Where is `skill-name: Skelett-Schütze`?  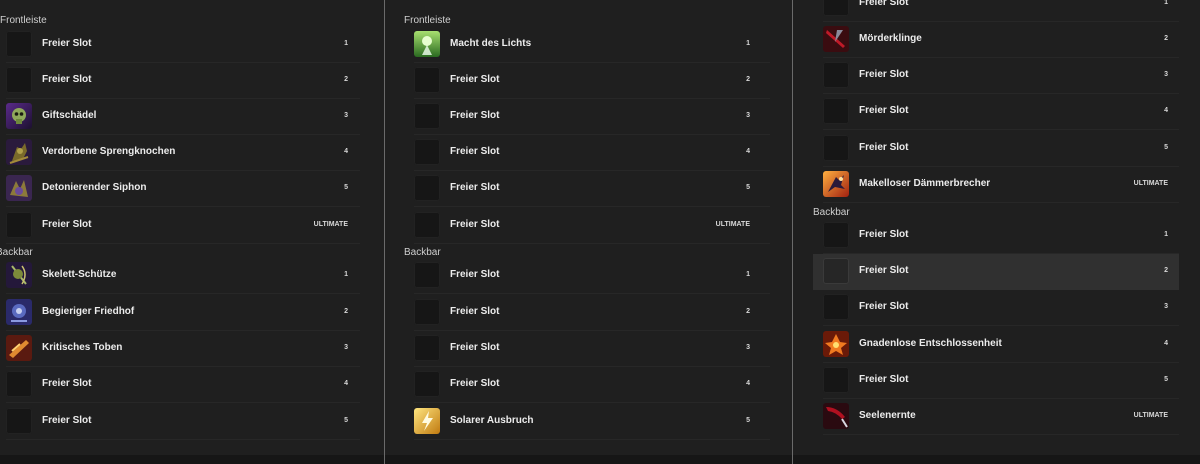
skill-name: Skelett-Schütze is located at coordinates (79, 274).